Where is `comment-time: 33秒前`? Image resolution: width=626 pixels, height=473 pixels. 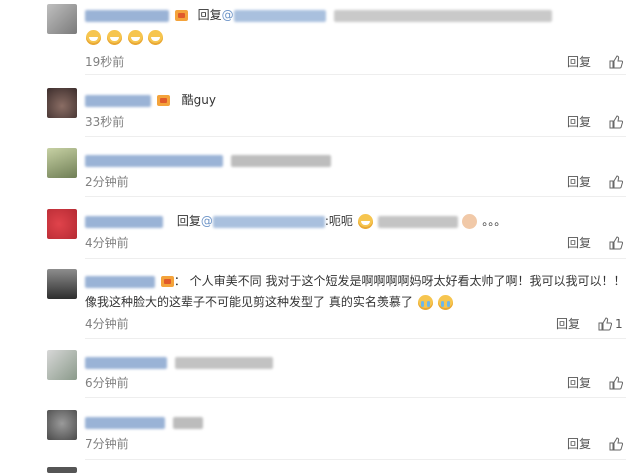 comment-time: 33秒前 is located at coordinates (105, 122).